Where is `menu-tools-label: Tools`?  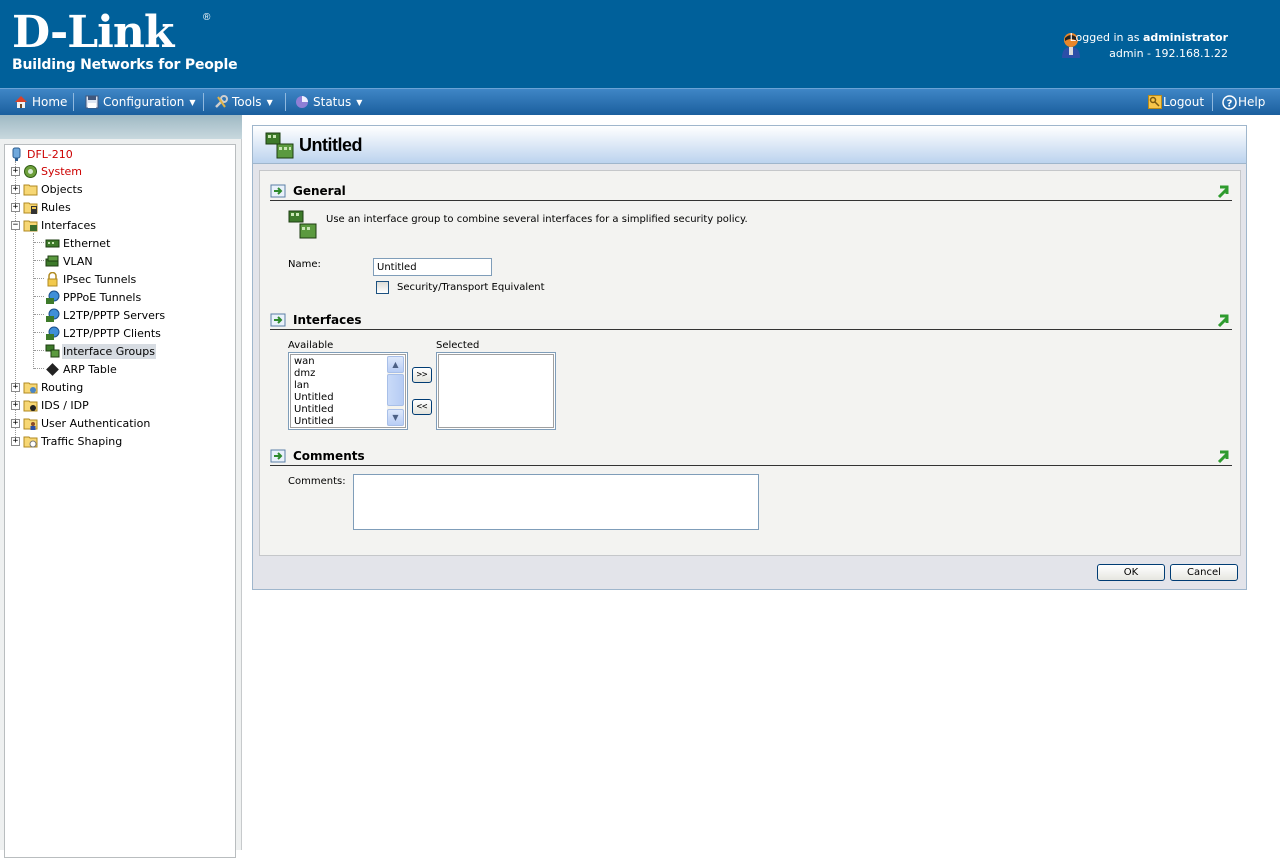 menu-tools-label: Tools is located at coordinates (247, 102).